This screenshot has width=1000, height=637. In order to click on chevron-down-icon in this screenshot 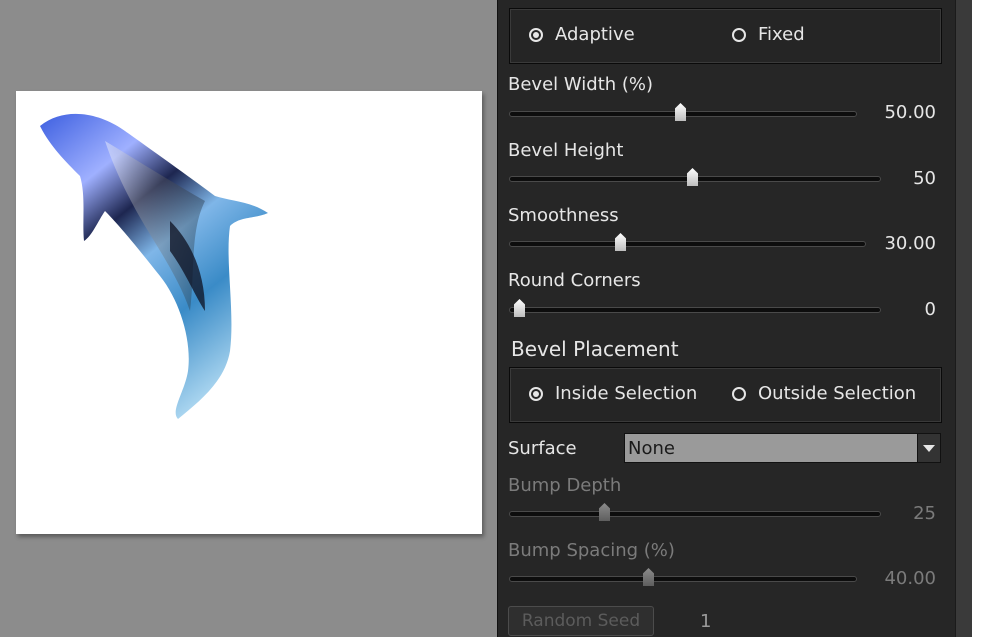, I will do `click(928, 448)`.